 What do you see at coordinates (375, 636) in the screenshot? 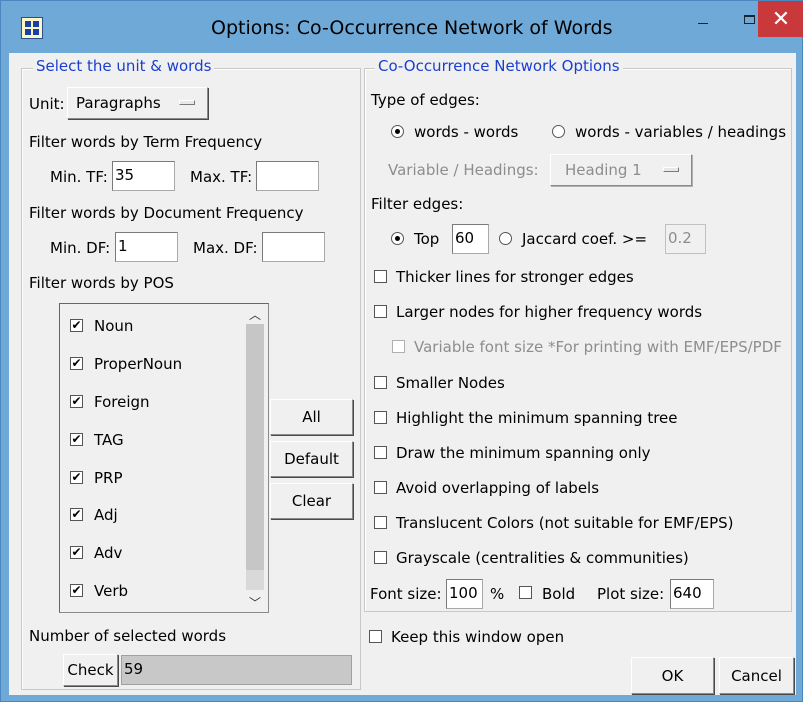
I see `keep-open-checkbox` at bounding box center [375, 636].